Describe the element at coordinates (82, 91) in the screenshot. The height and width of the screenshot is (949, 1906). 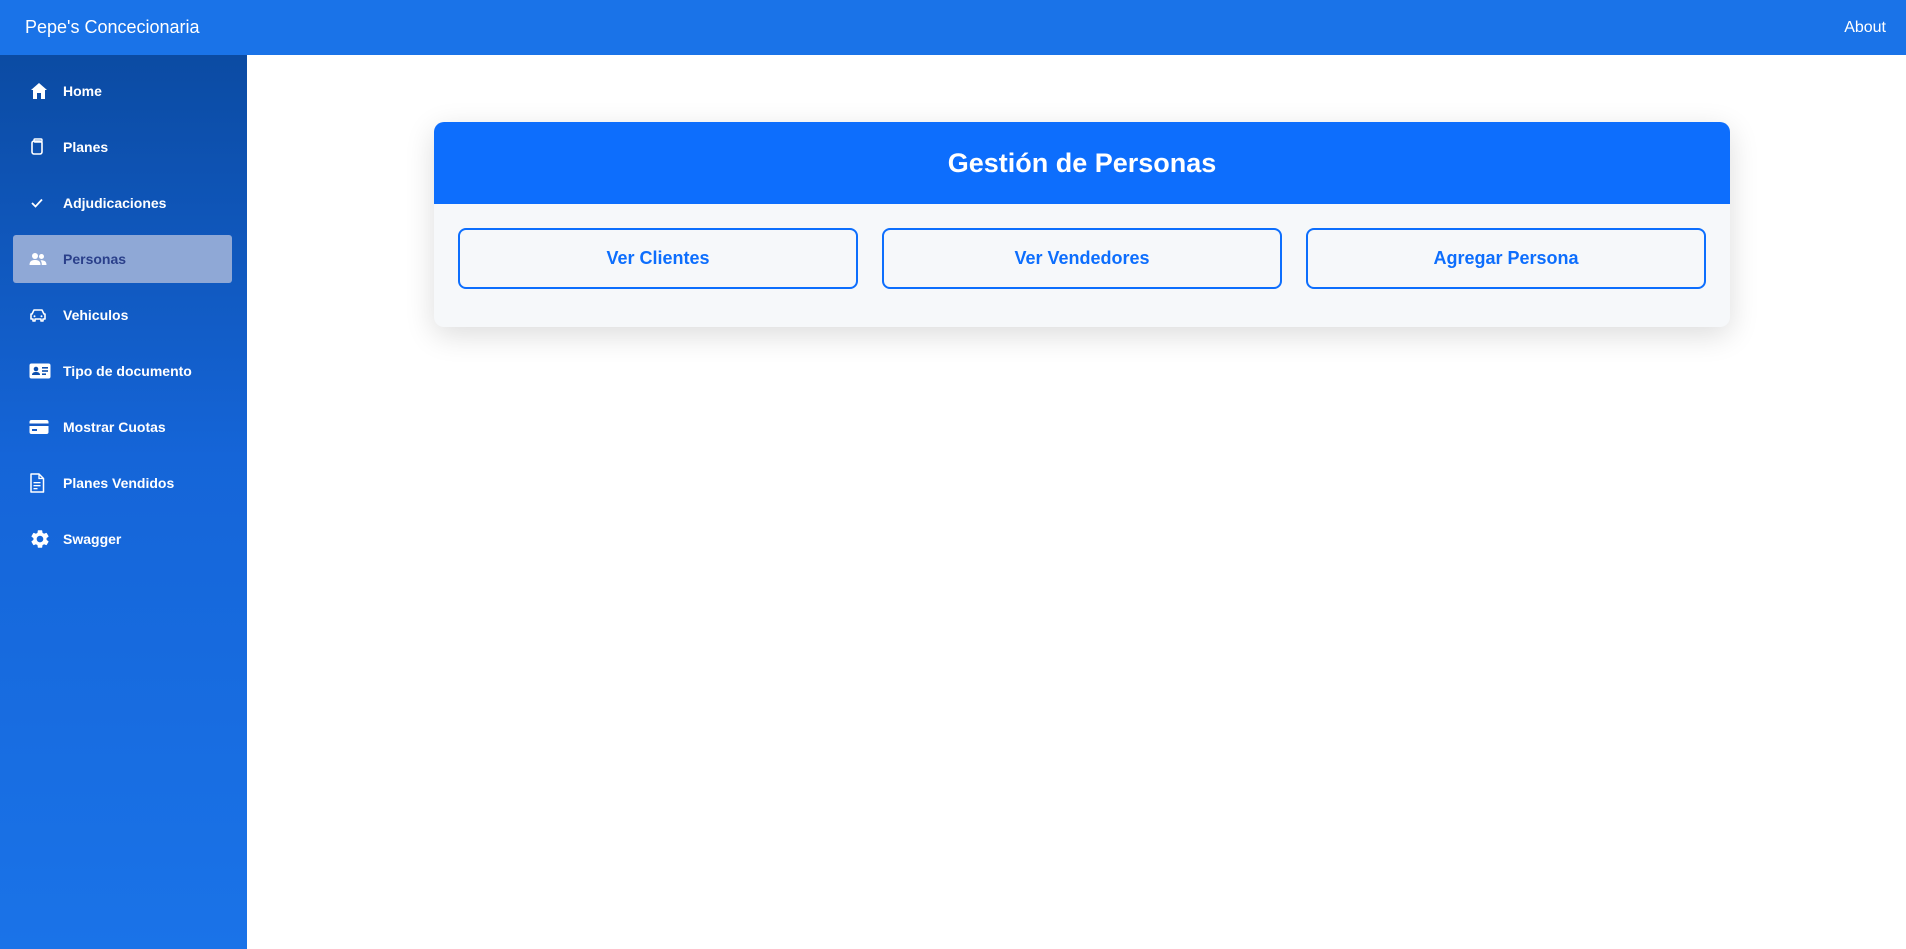
I see `sidebar-item-label: Home` at that location.